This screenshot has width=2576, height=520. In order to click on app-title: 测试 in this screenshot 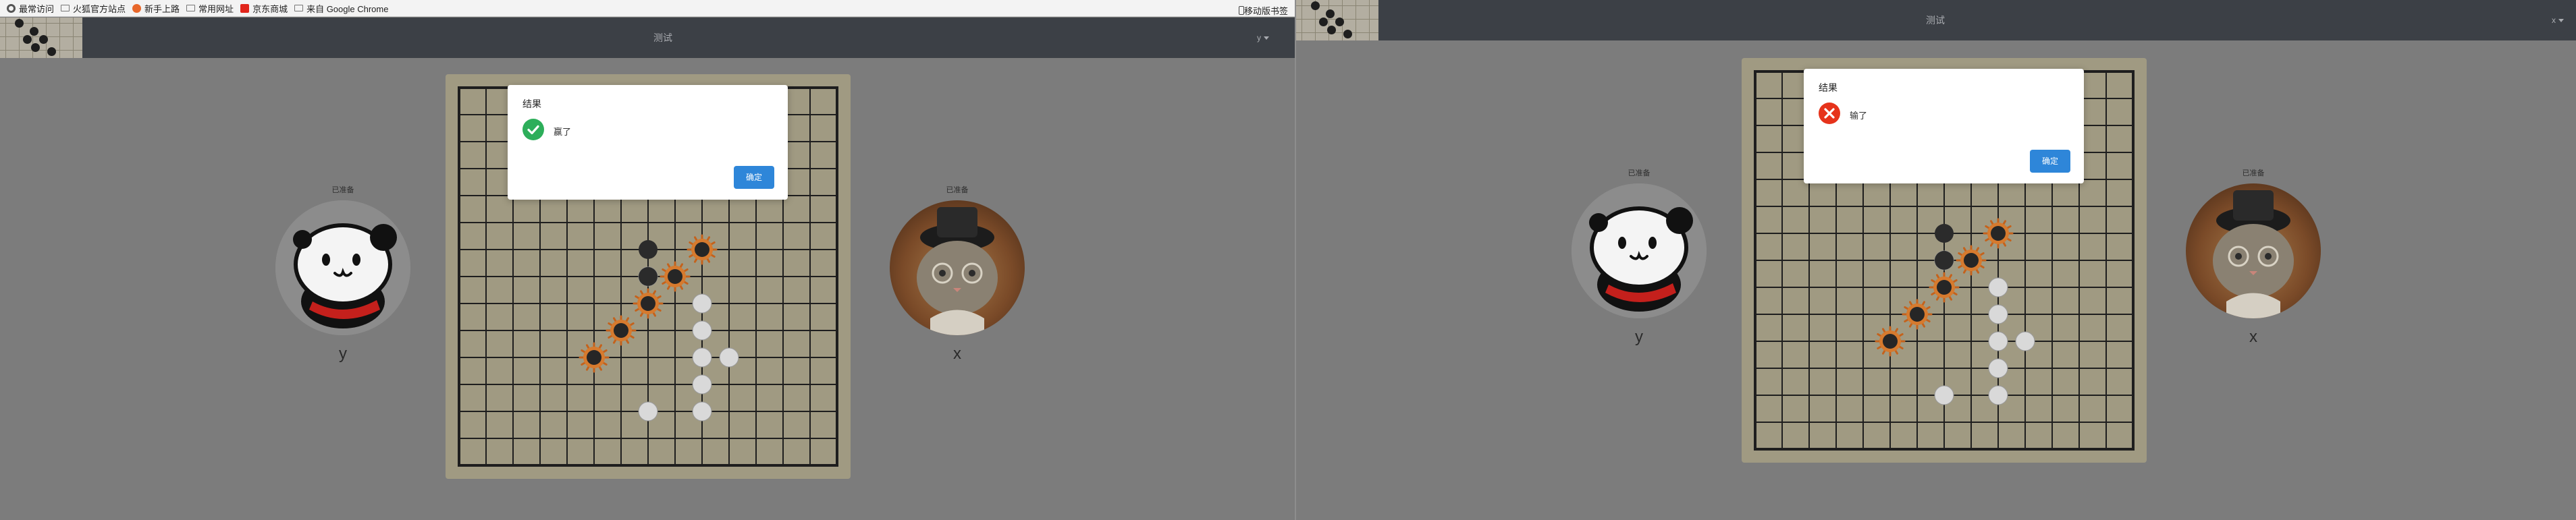, I will do `click(662, 38)`.